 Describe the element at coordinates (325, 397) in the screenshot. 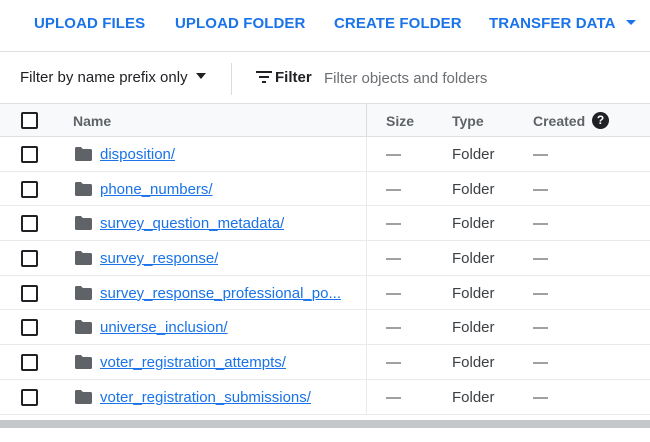

I see `table-row: voter_registration_submissions/ — Folder —` at that location.